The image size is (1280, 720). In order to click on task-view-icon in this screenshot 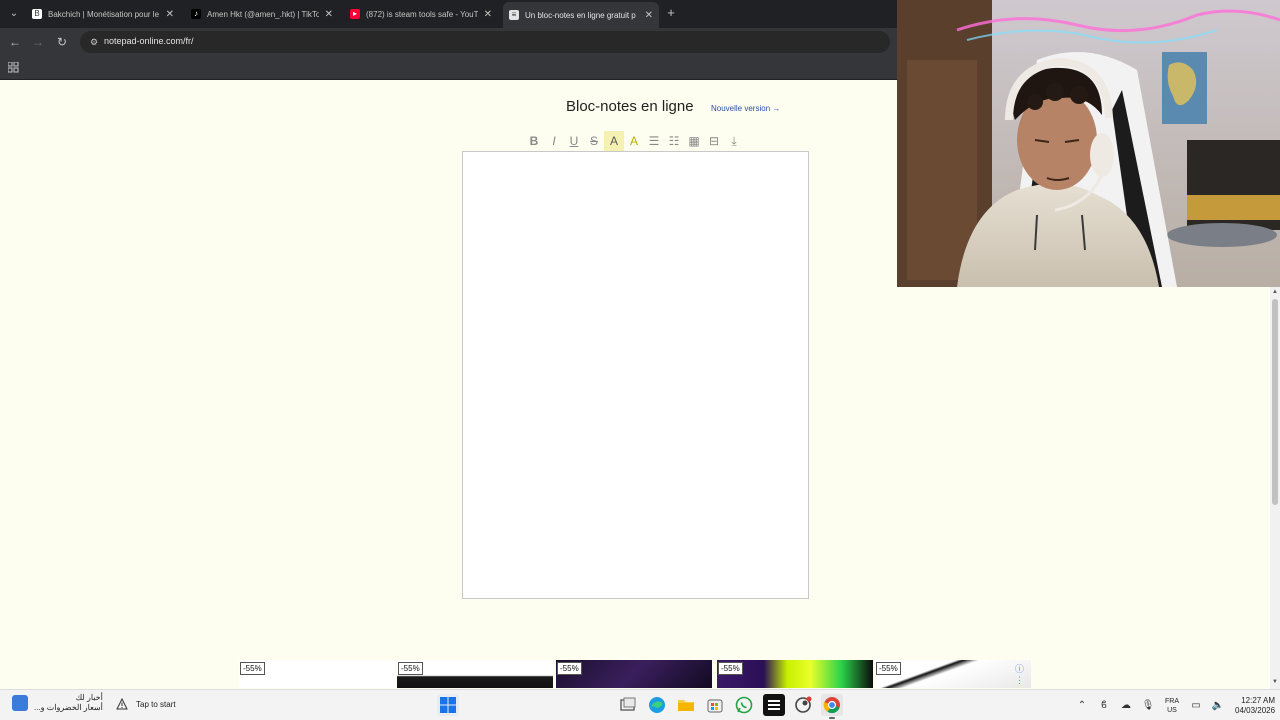, I will do `click(628, 704)`.